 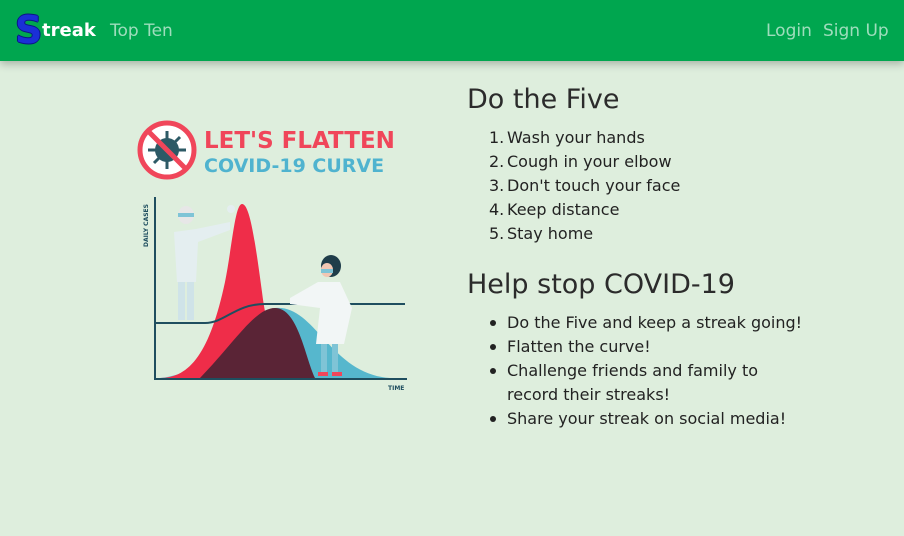 What do you see at coordinates (550, 233) in the screenshot?
I see `list-item-text: Stay home` at bounding box center [550, 233].